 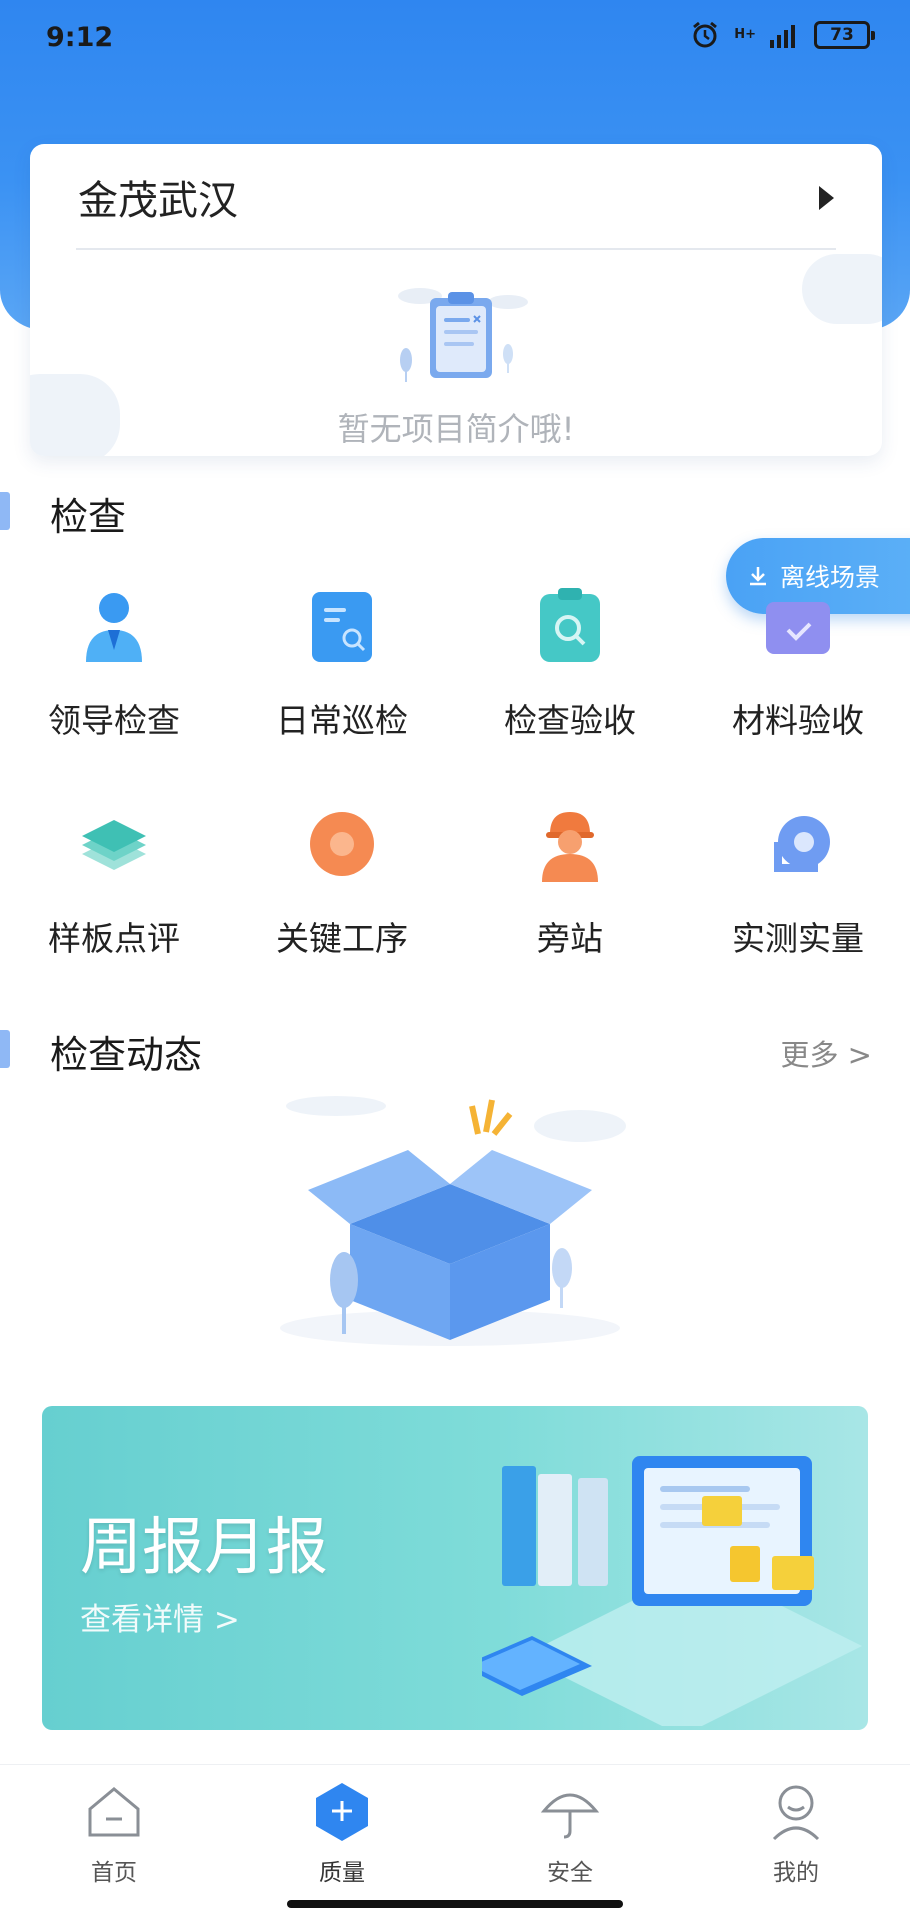 I want to click on grid-item-leader-inspection: 领导检查, so click(x=114, y=686).